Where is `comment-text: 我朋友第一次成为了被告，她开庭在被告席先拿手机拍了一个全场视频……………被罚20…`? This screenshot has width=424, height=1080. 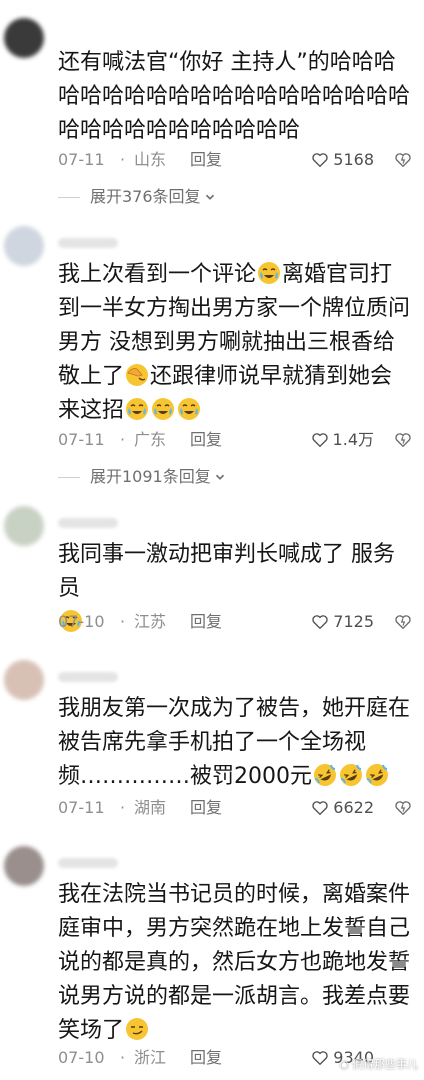 comment-text: 我朋友第一次成为了被告，她开庭在被告席先拿手机拍了一个全场视频……………被罚20… is located at coordinates (236, 743).